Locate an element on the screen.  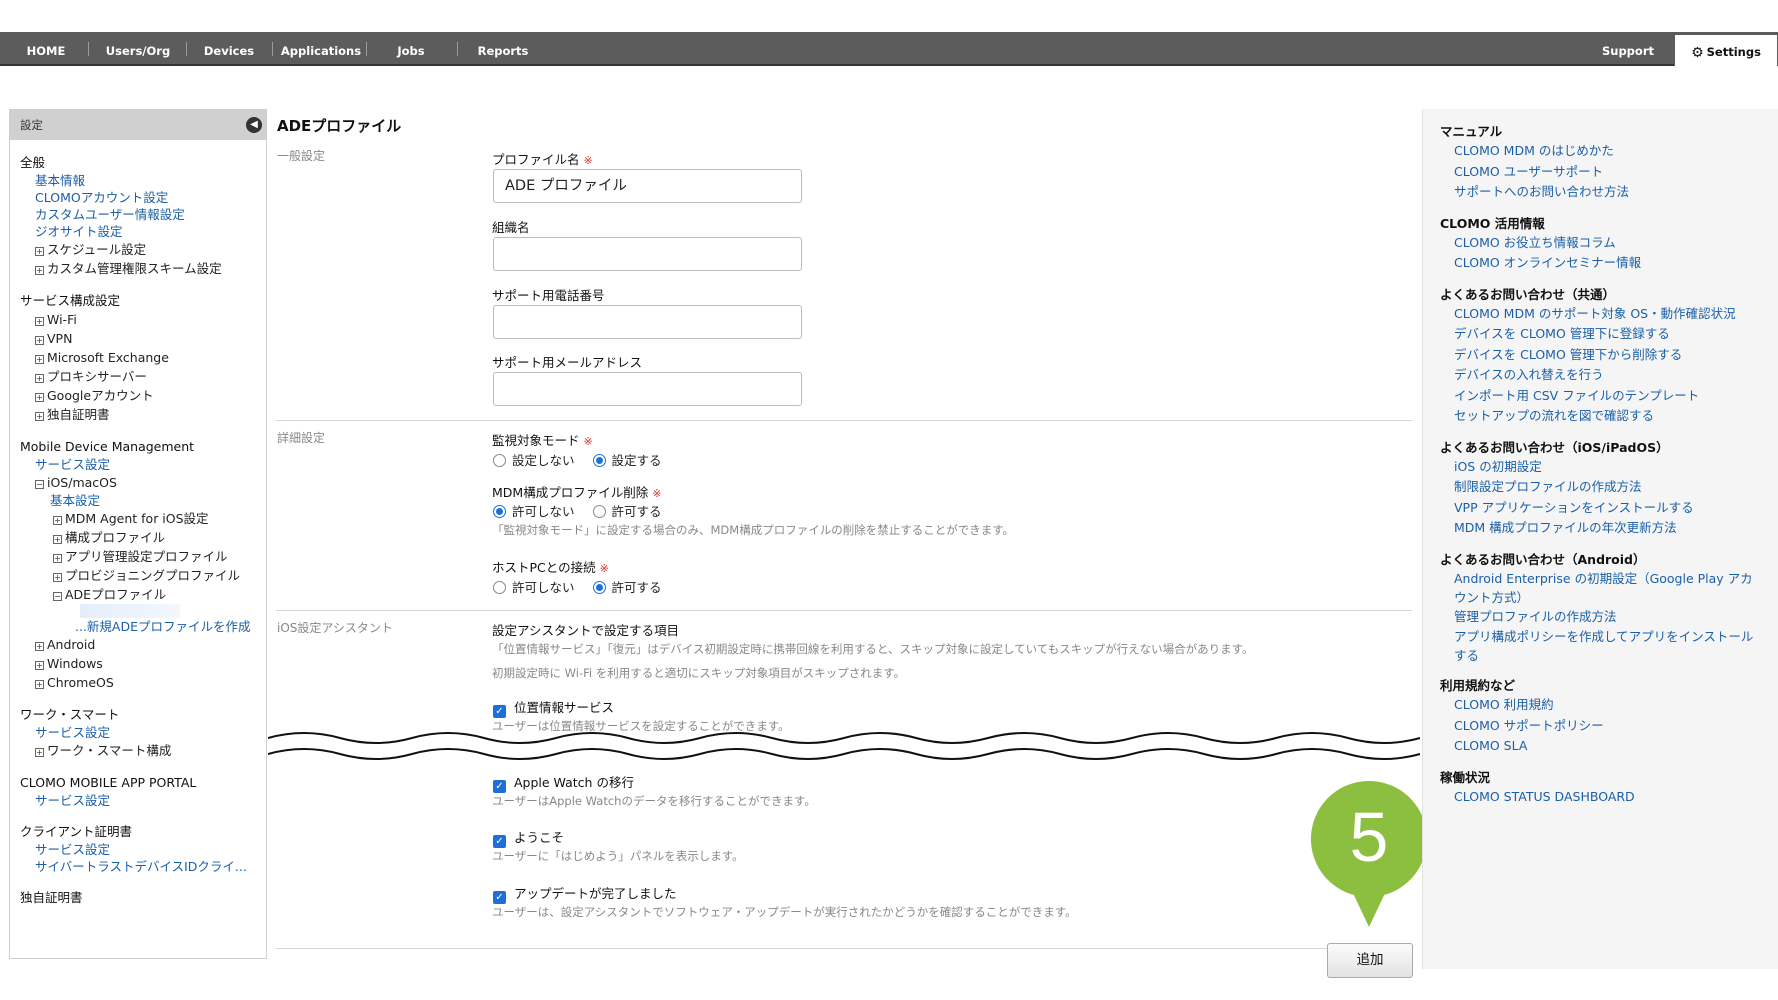
sidebar-expandable-proxy: + プロキシサーバー is located at coordinates (143, 376).